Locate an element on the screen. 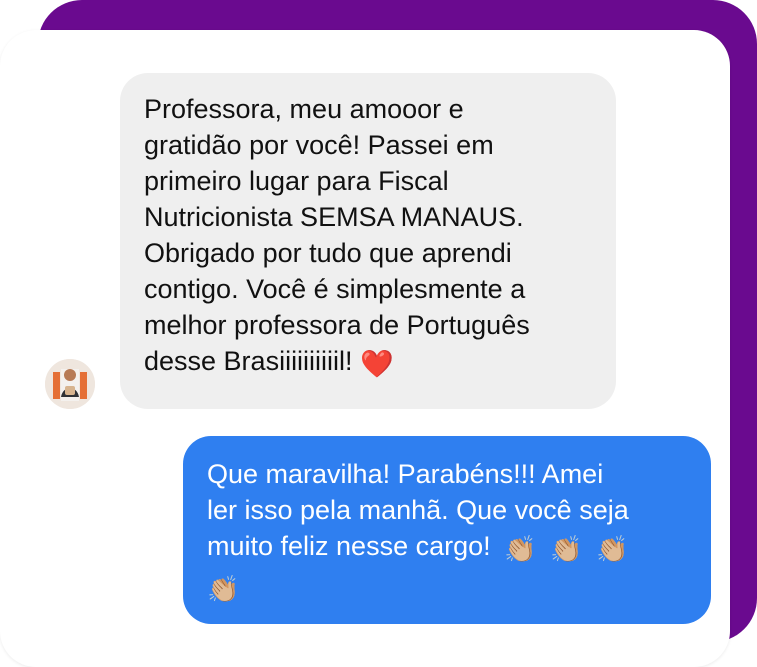 The image size is (757, 667). heart-icon: ❤️ is located at coordinates (377, 364).